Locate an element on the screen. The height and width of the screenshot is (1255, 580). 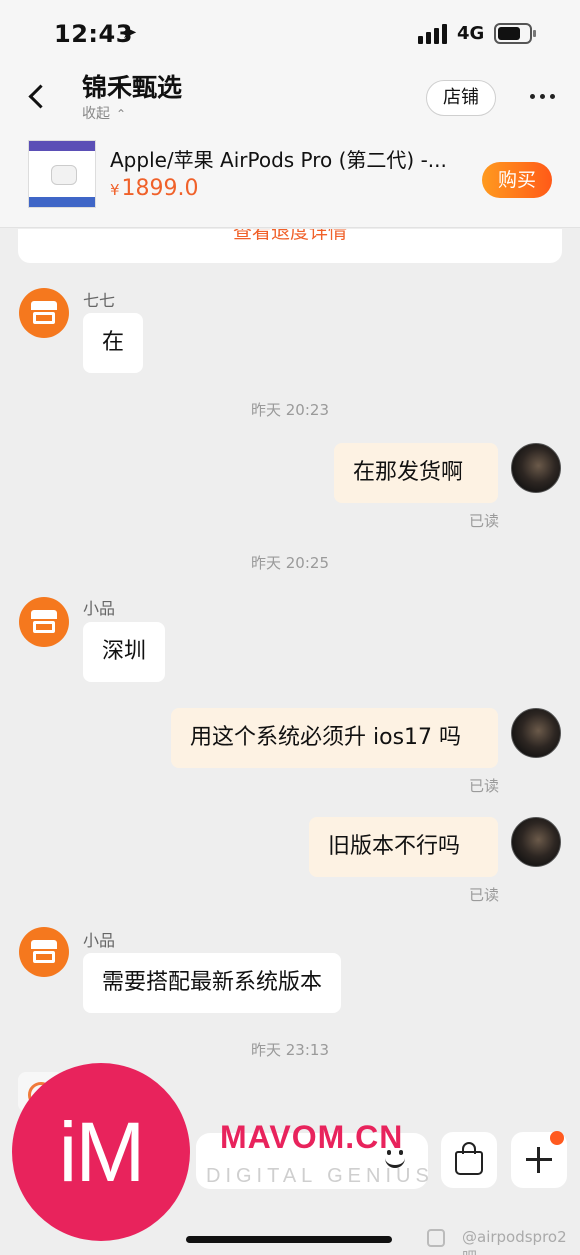
message-bubble-incoming: 深圳 is located at coordinates (124, 652).